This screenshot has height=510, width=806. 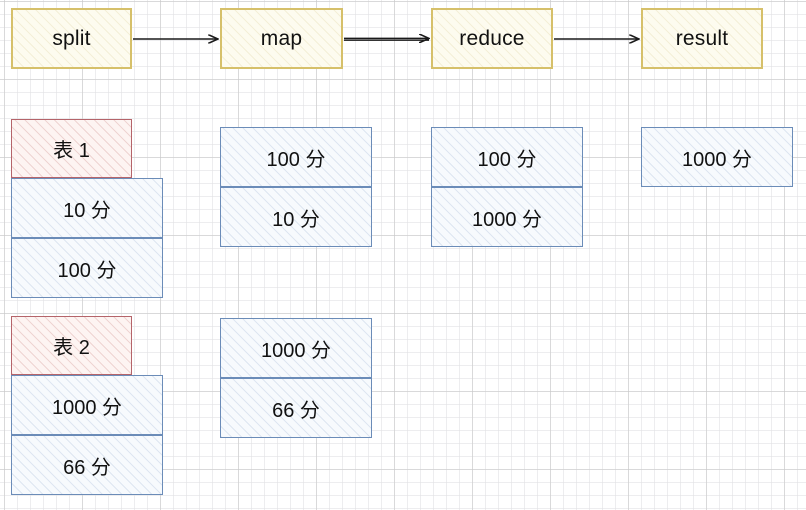 I want to click on map-output-1-row-2: 10 分, so click(x=296, y=217).